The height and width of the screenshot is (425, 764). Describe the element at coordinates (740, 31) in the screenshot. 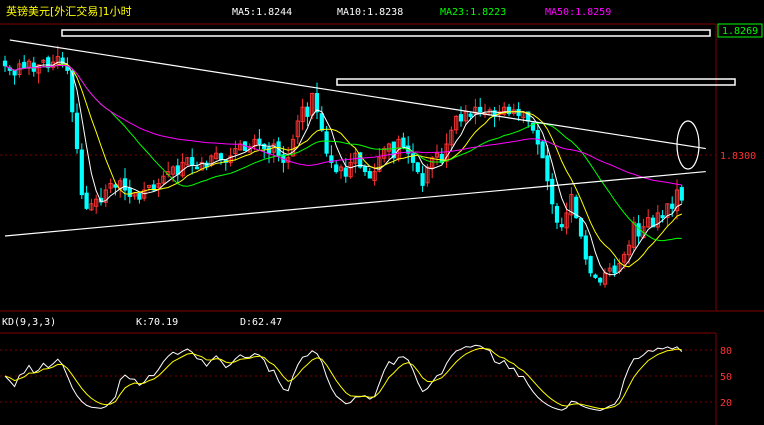

I see `current-price-label: 1.8269` at that location.